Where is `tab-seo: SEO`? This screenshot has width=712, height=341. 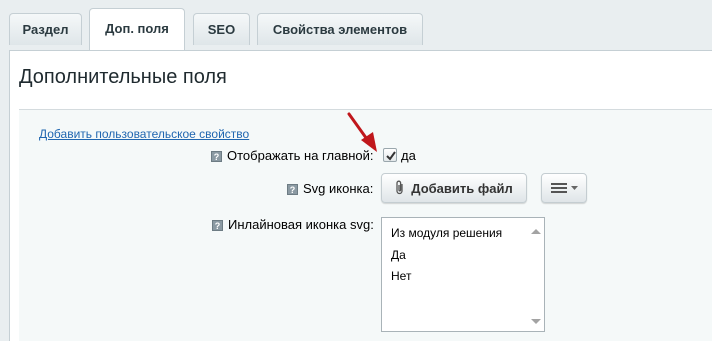
tab-seo: SEO is located at coordinates (221, 29).